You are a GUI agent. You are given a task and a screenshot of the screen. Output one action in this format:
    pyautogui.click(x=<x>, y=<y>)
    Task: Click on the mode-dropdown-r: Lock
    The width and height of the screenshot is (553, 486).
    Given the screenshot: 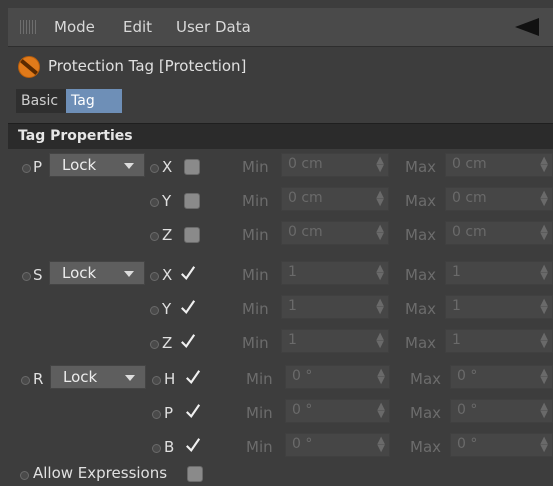 What is the action you would take?
    pyautogui.click(x=98, y=377)
    